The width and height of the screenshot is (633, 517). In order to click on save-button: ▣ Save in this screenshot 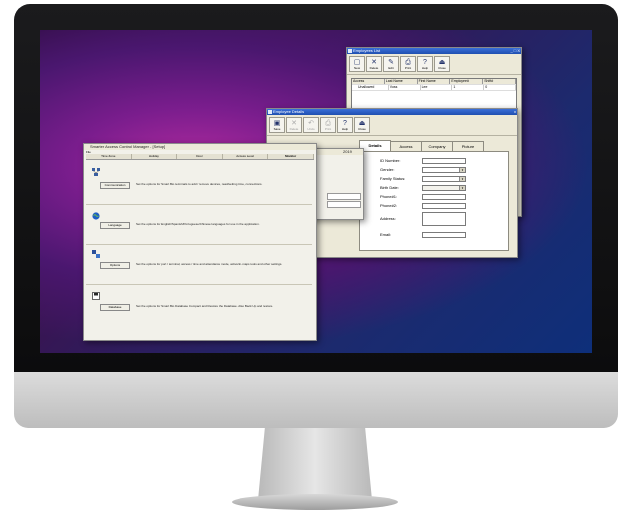, I will do `click(277, 125)`.